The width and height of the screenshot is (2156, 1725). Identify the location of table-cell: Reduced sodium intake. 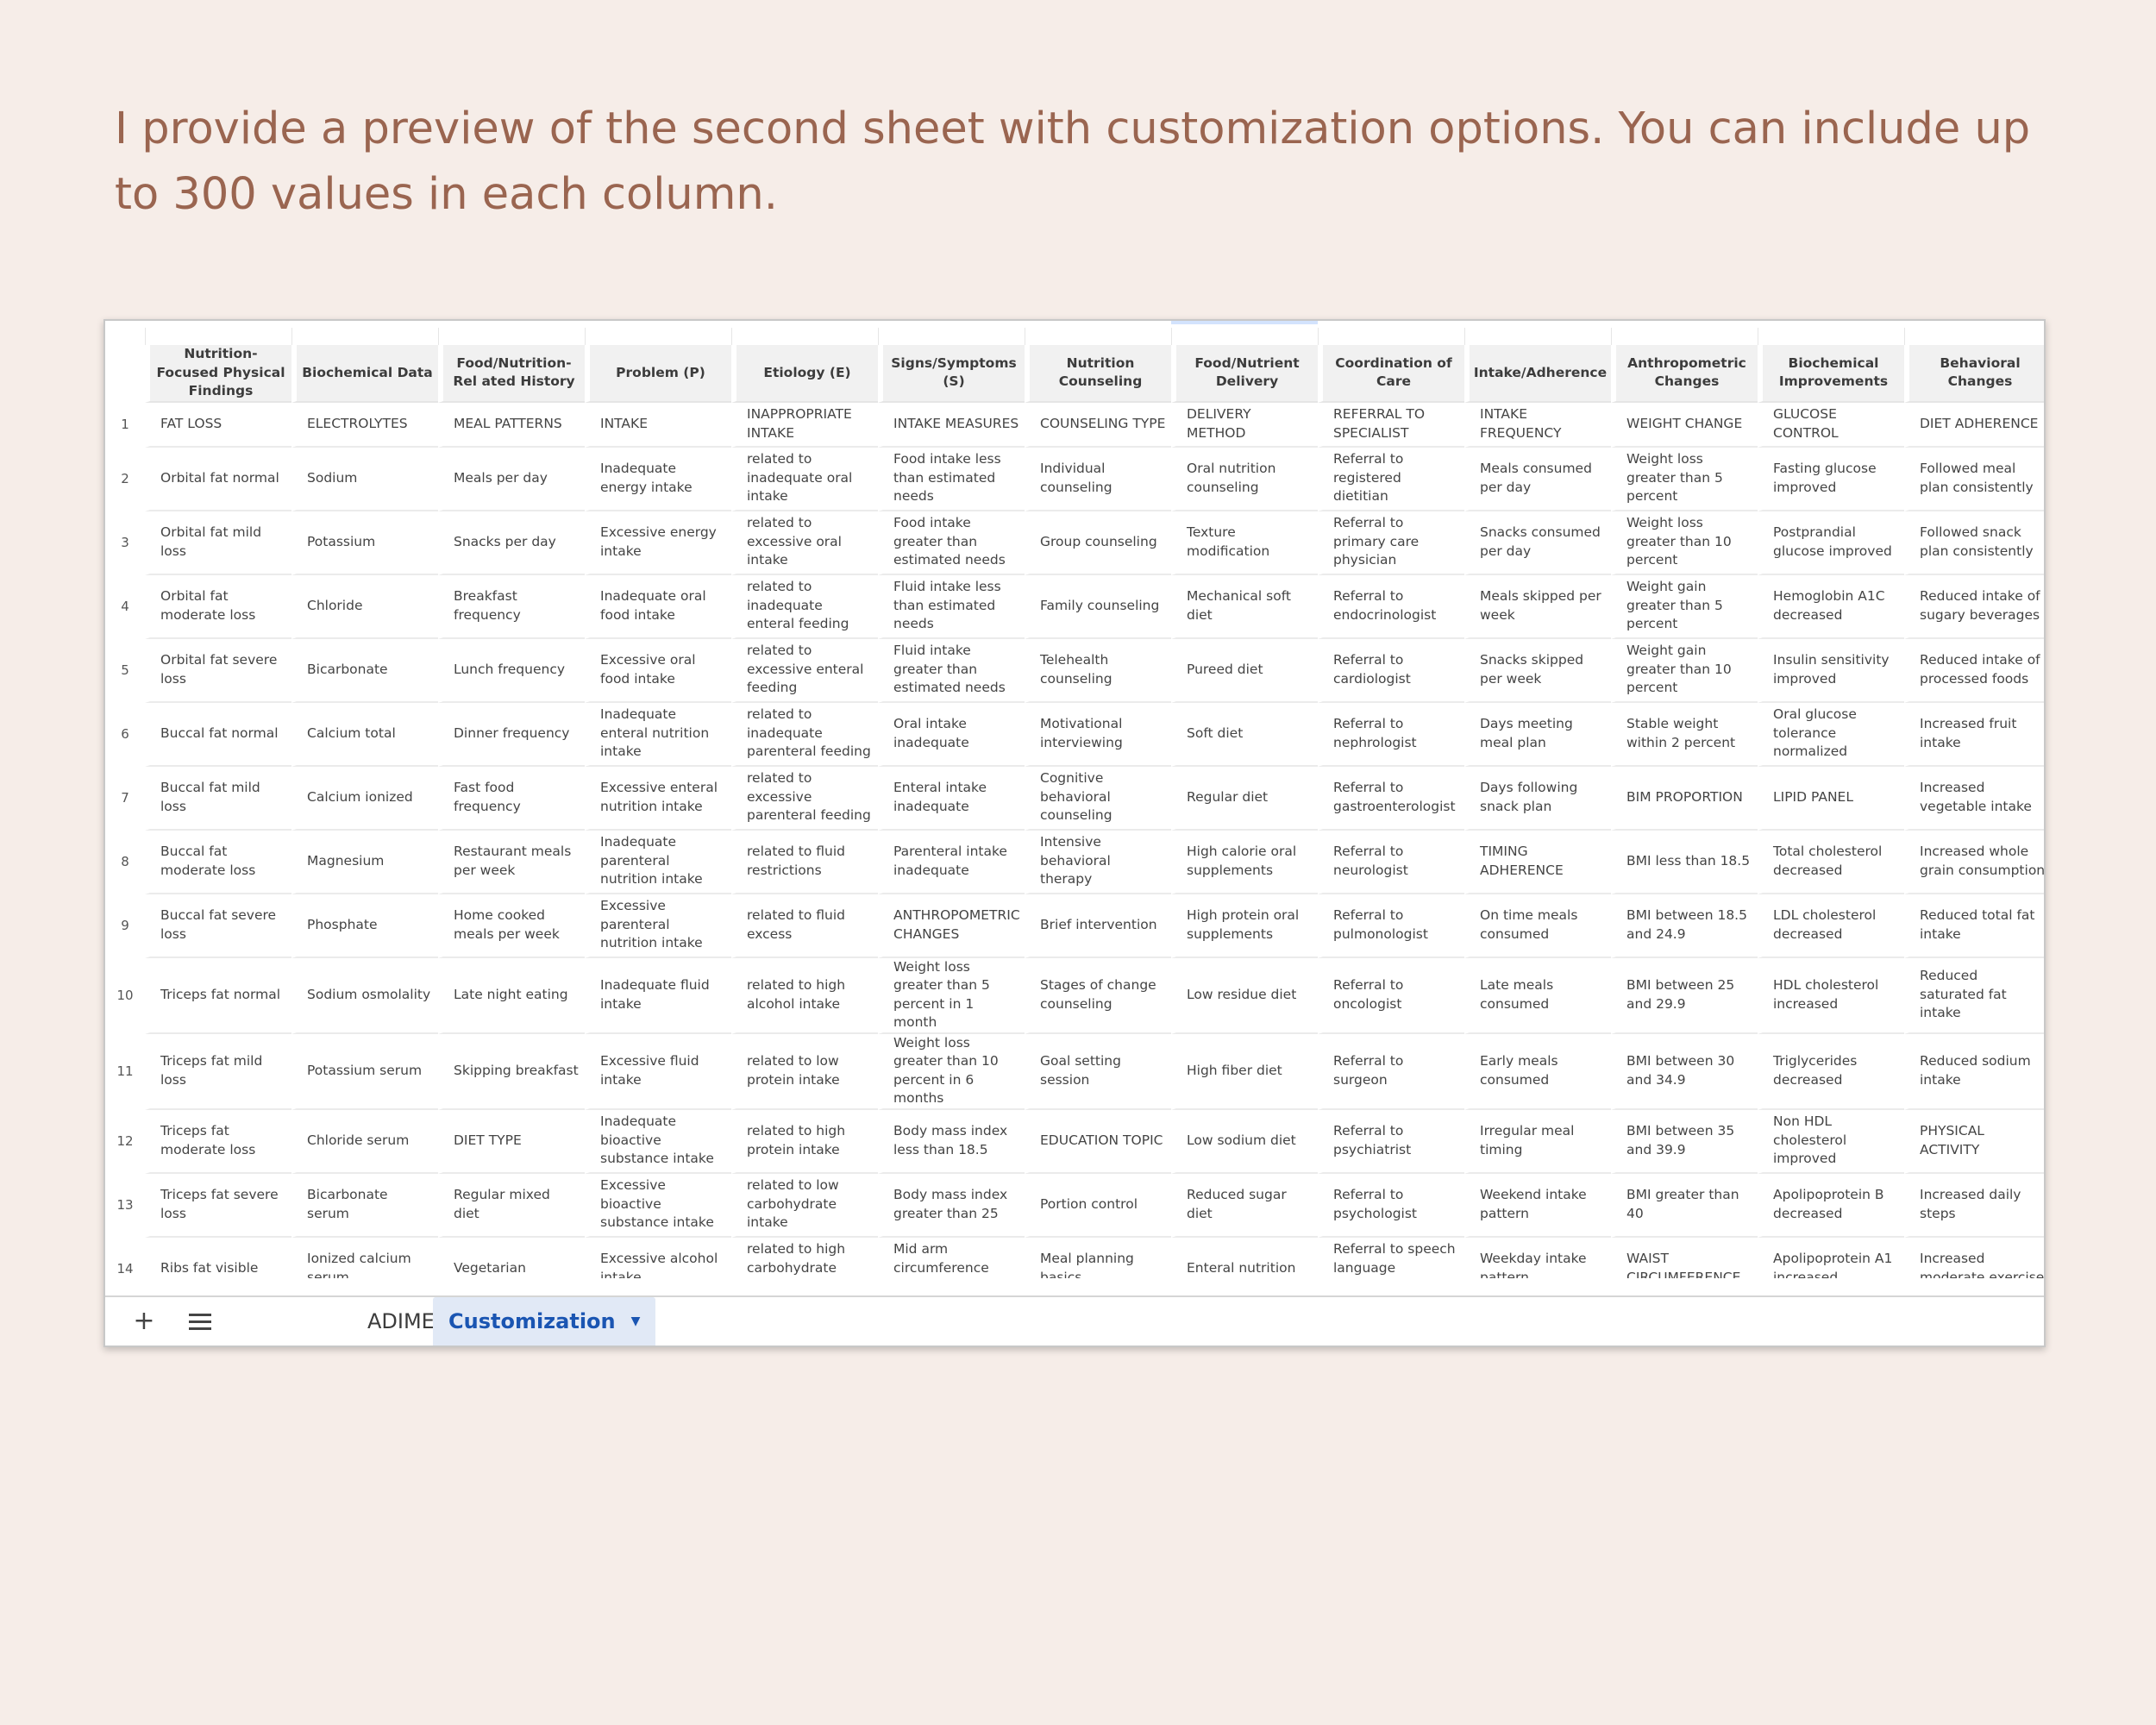
(1974, 1072).